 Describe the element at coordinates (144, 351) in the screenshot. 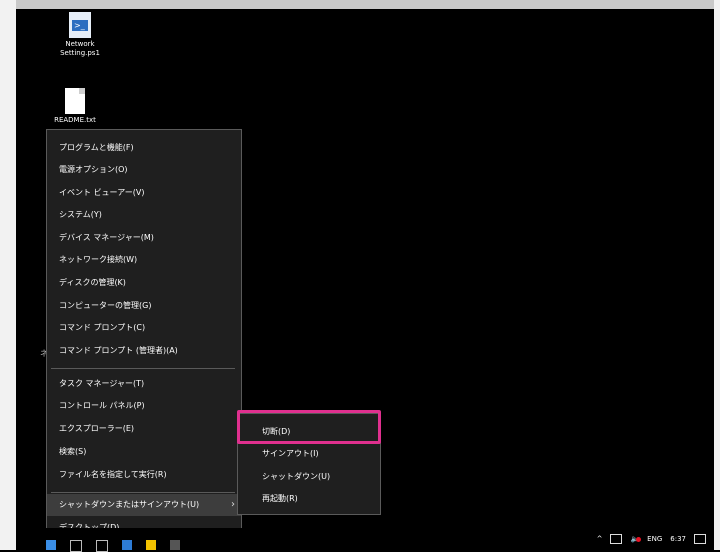

I see `menu-item-command-prompt-admin: コマンド プロンプト (管理者)(A)` at that location.